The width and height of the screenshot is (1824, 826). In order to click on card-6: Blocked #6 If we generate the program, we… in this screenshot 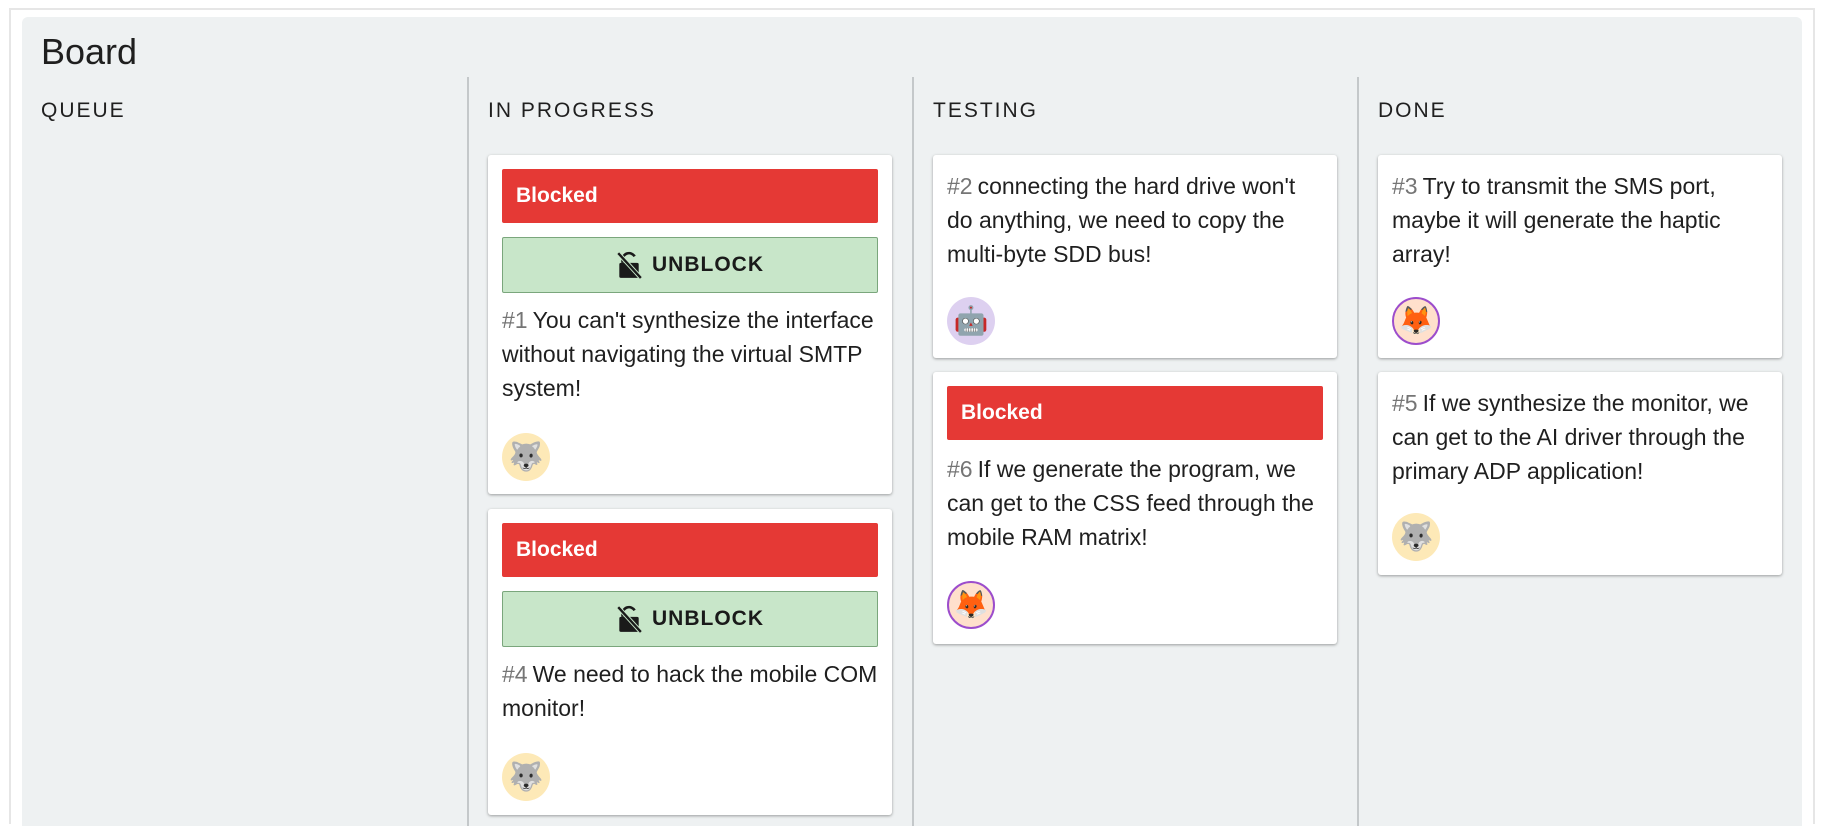, I will do `click(1135, 508)`.